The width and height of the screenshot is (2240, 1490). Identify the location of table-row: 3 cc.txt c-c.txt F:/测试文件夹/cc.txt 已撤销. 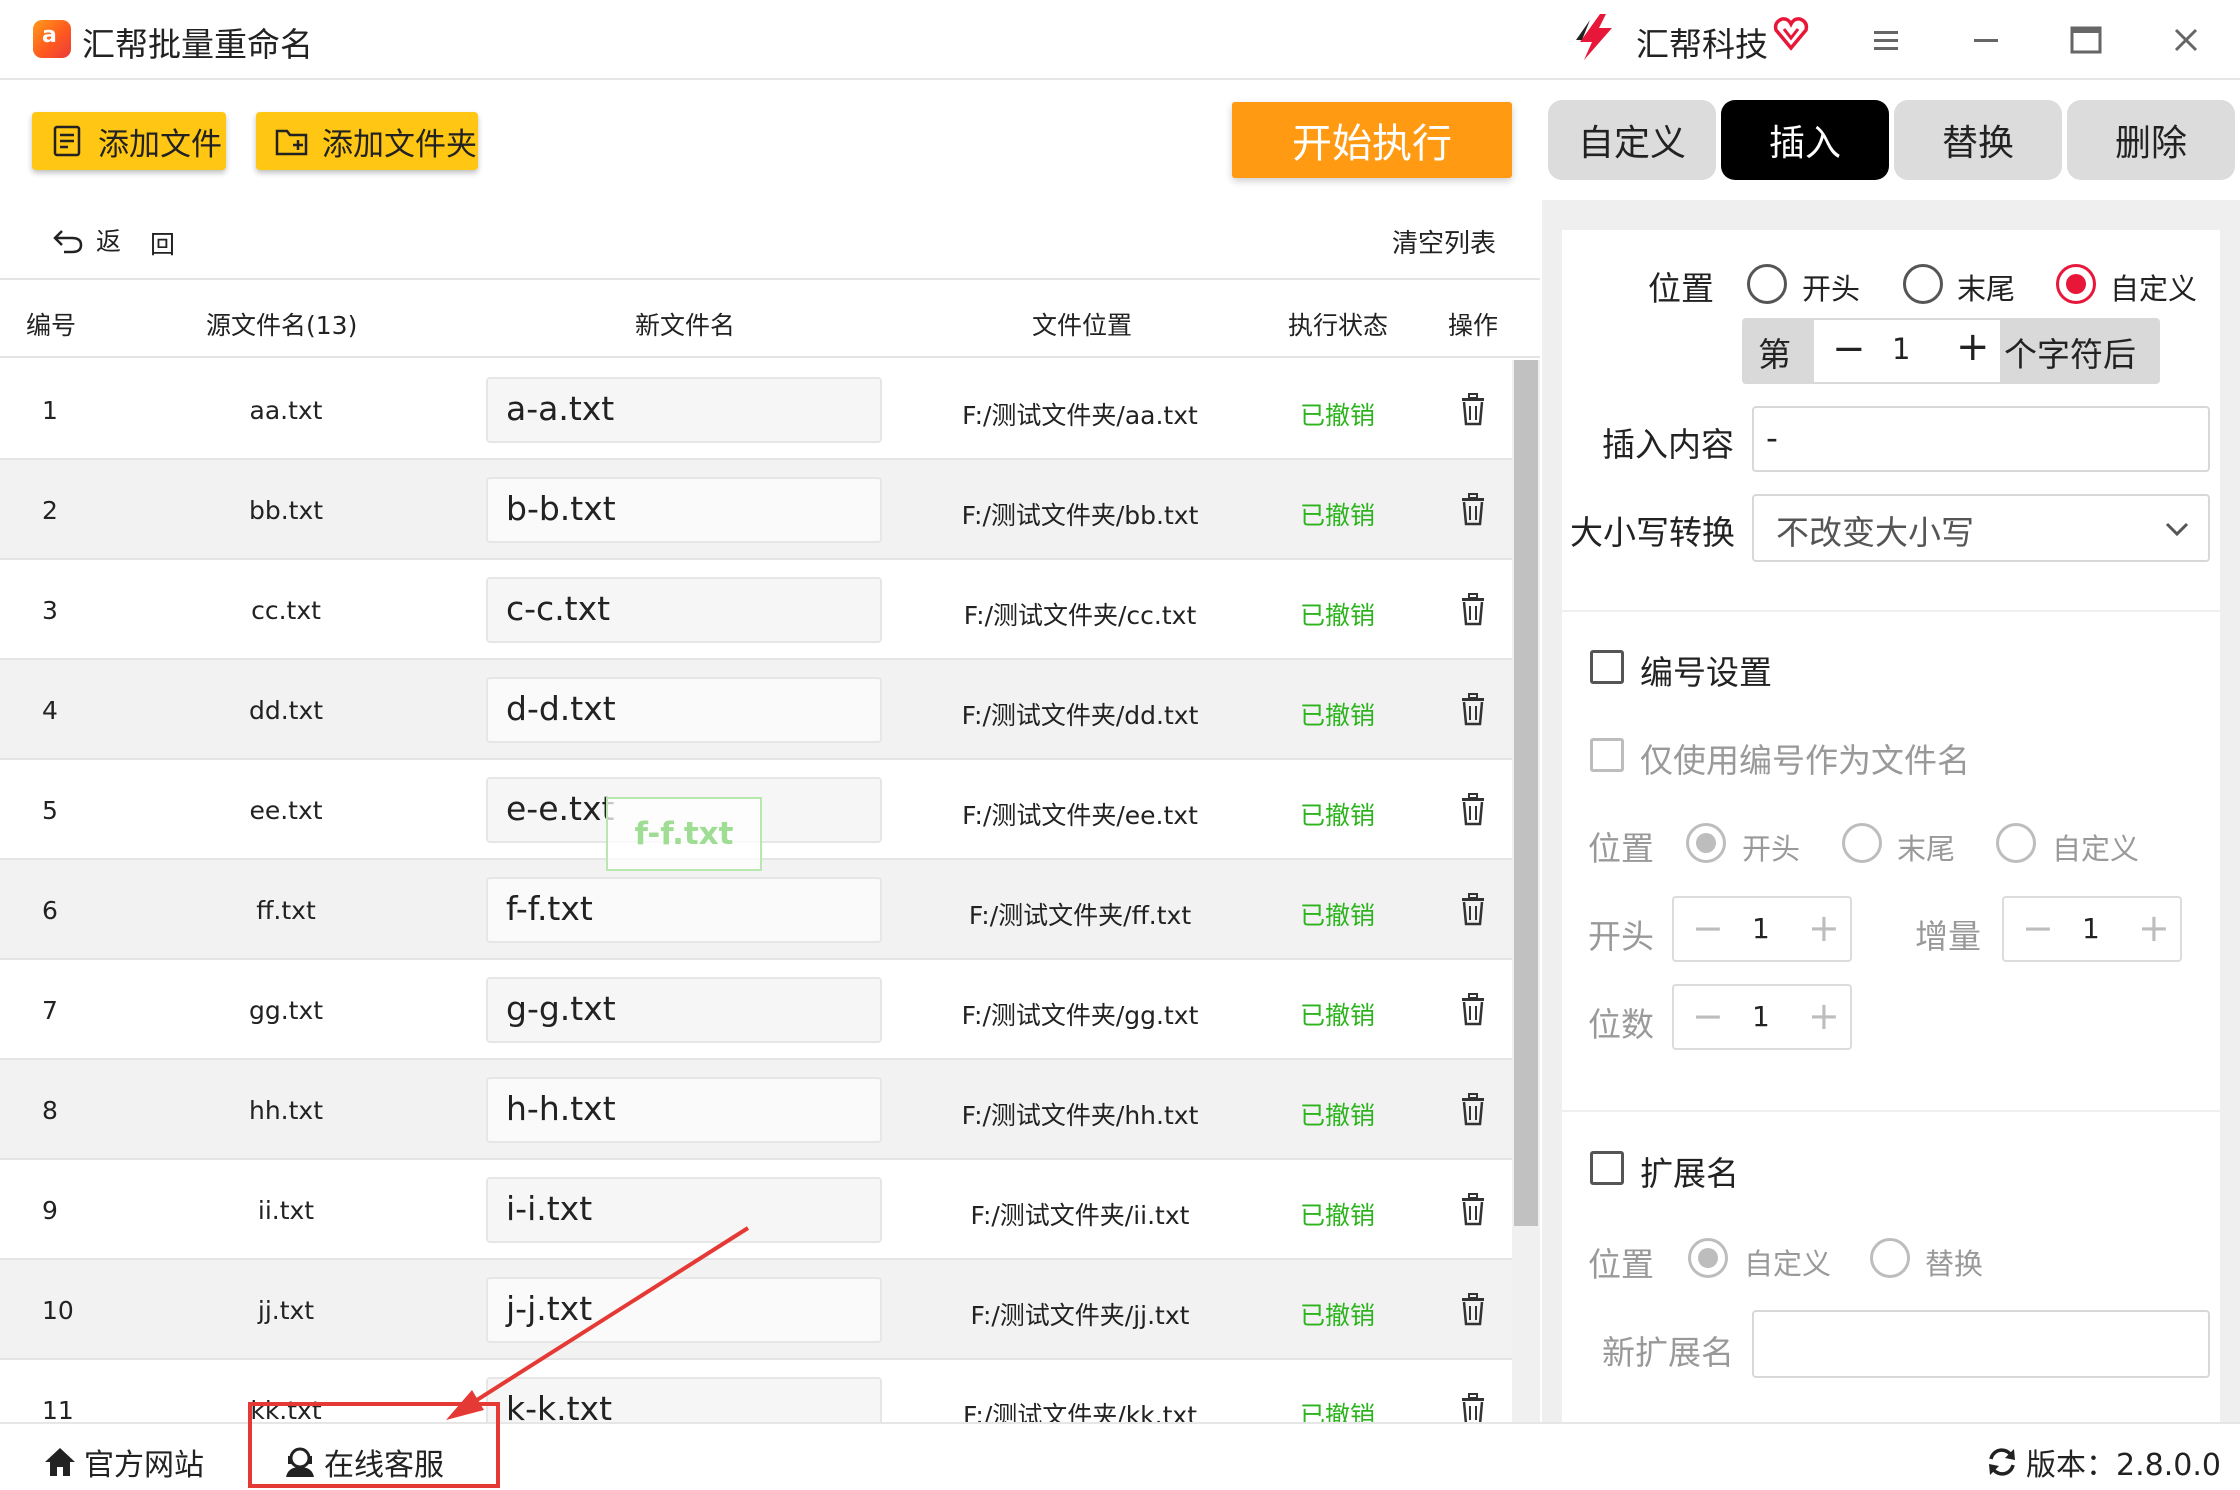
(756, 610).